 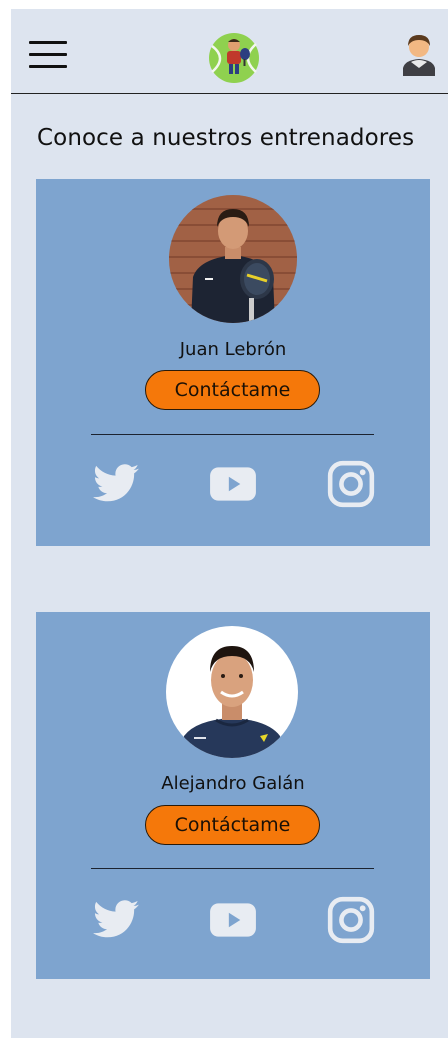 I want to click on top-bar, so click(x=229, y=51).